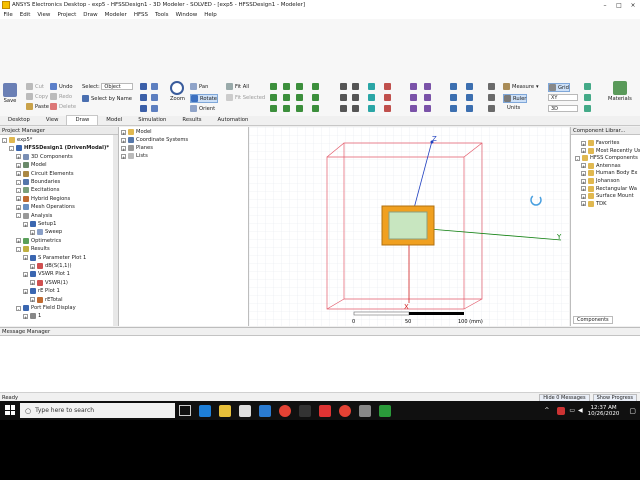 This screenshot has width=640, height=480. I want to click on draw-cylinder-icon, so click(273, 97).